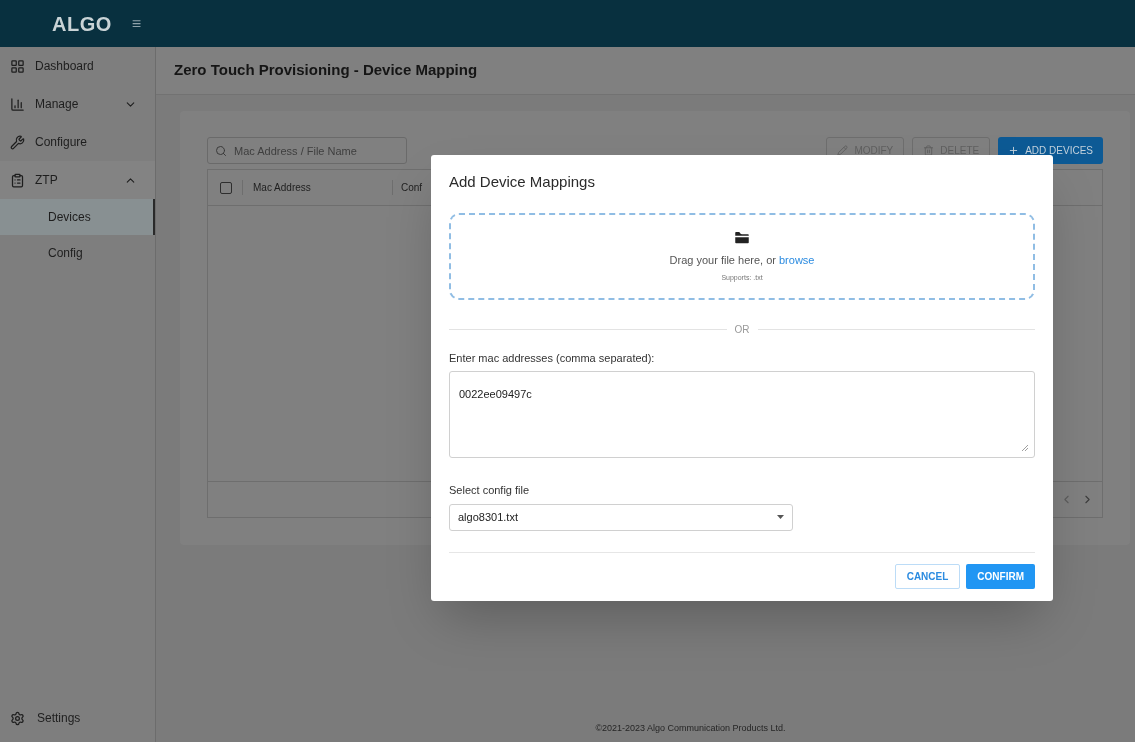 The height and width of the screenshot is (742, 1135). I want to click on or-divider-text: OR, so click(742, 329).